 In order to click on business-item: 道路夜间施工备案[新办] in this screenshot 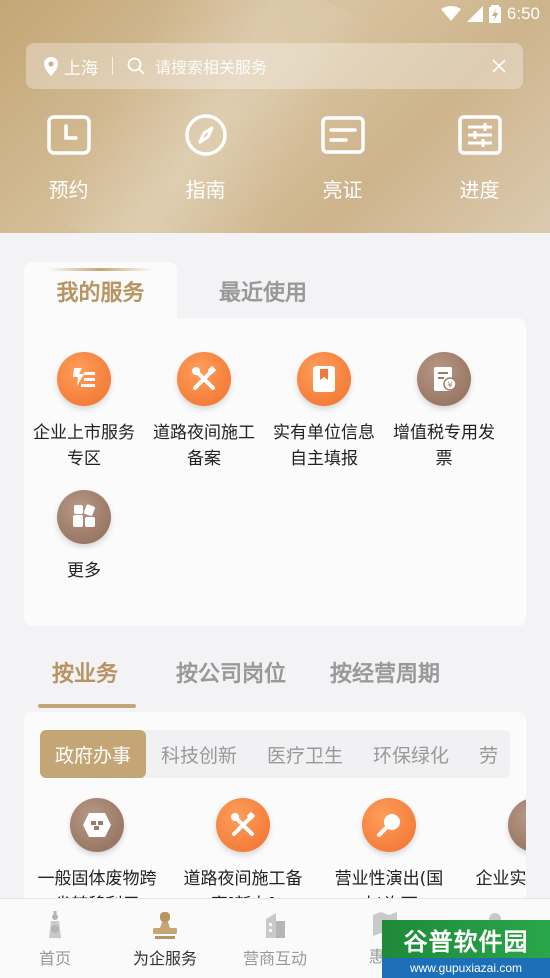, I will do `click(243, 855)`.